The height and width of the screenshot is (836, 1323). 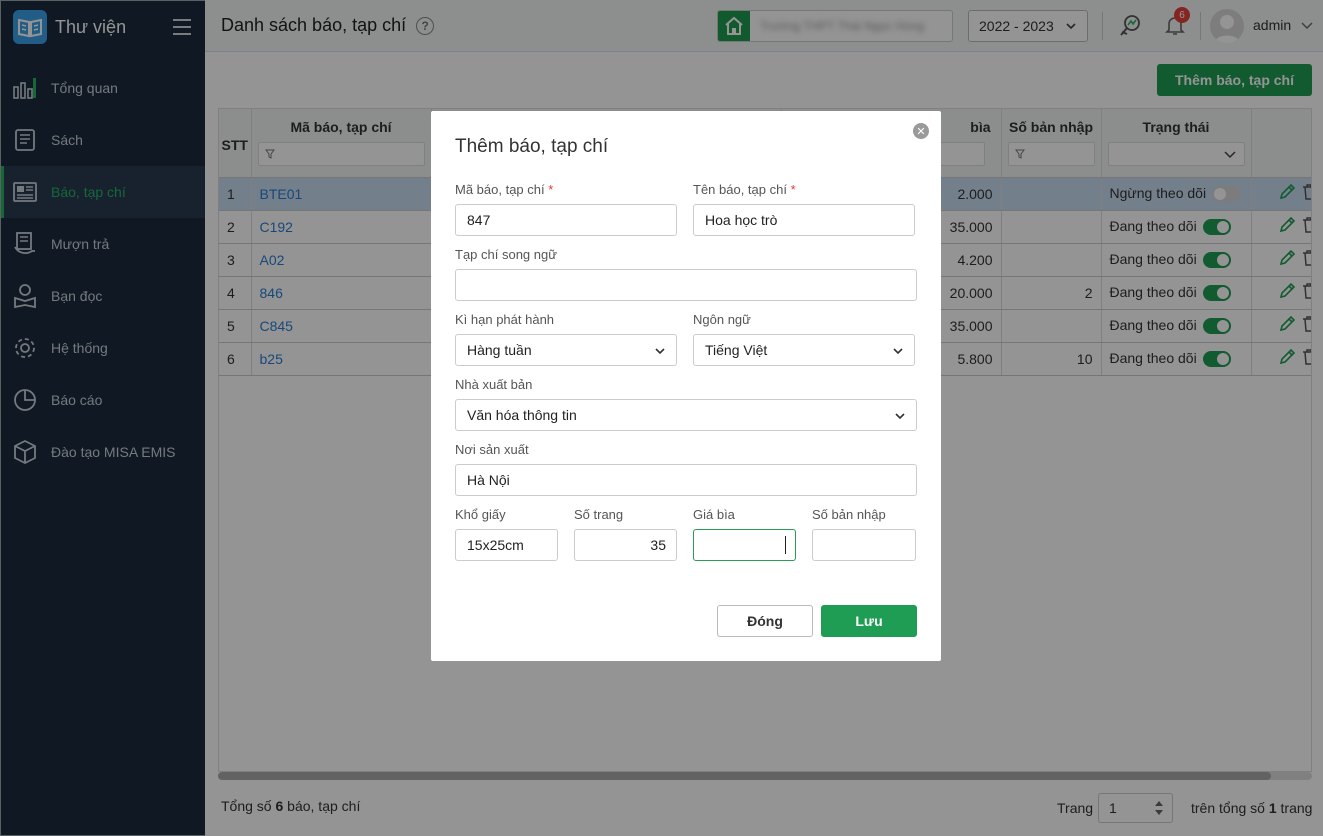 I want to click on pages-value: 35, so click(x=658, y=545).